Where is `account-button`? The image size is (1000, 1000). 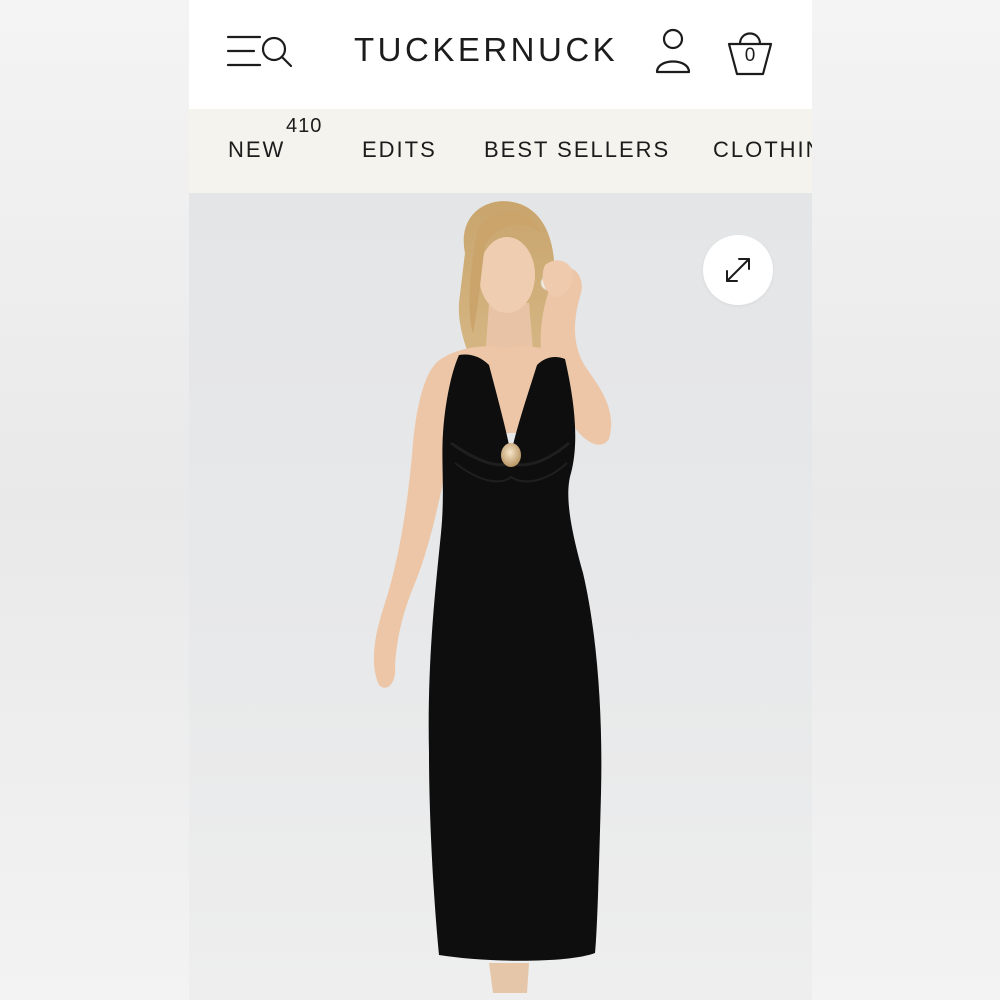 account-button is located at coordinates (673, 51).